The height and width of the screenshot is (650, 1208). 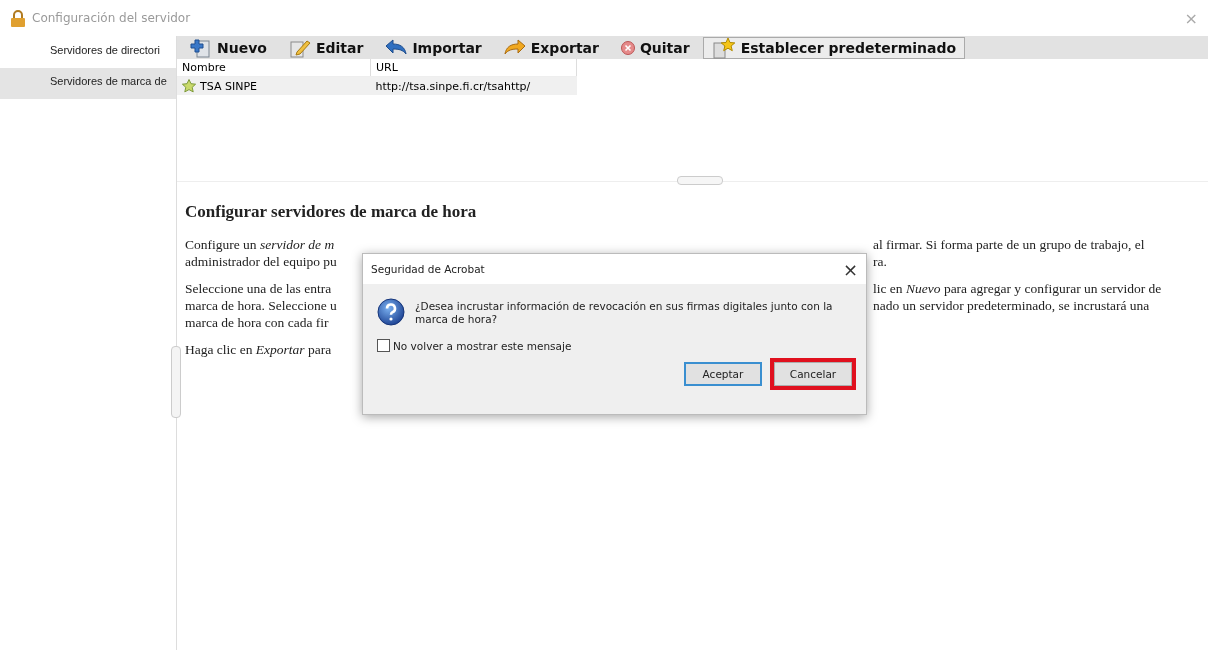 I want to click on column-header: Nombre, so click(x=274, y=68).